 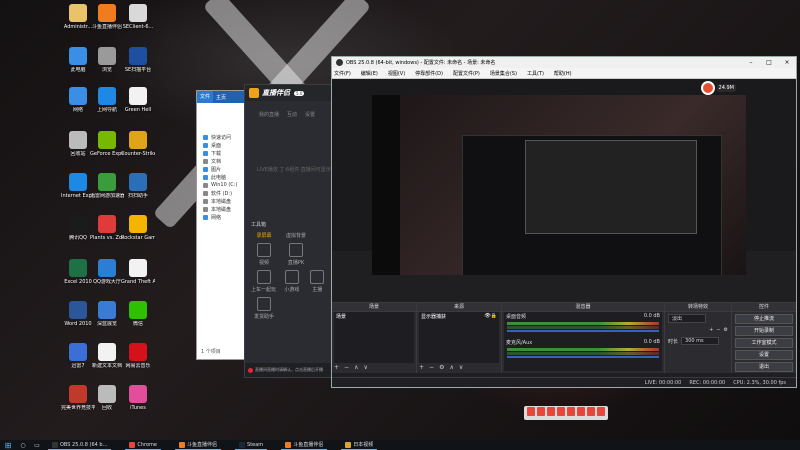 What do you see at coordinates (296, 254) in the screenshot?
I see `tool-pk: 直播PK` at bounding box center [296, 254].